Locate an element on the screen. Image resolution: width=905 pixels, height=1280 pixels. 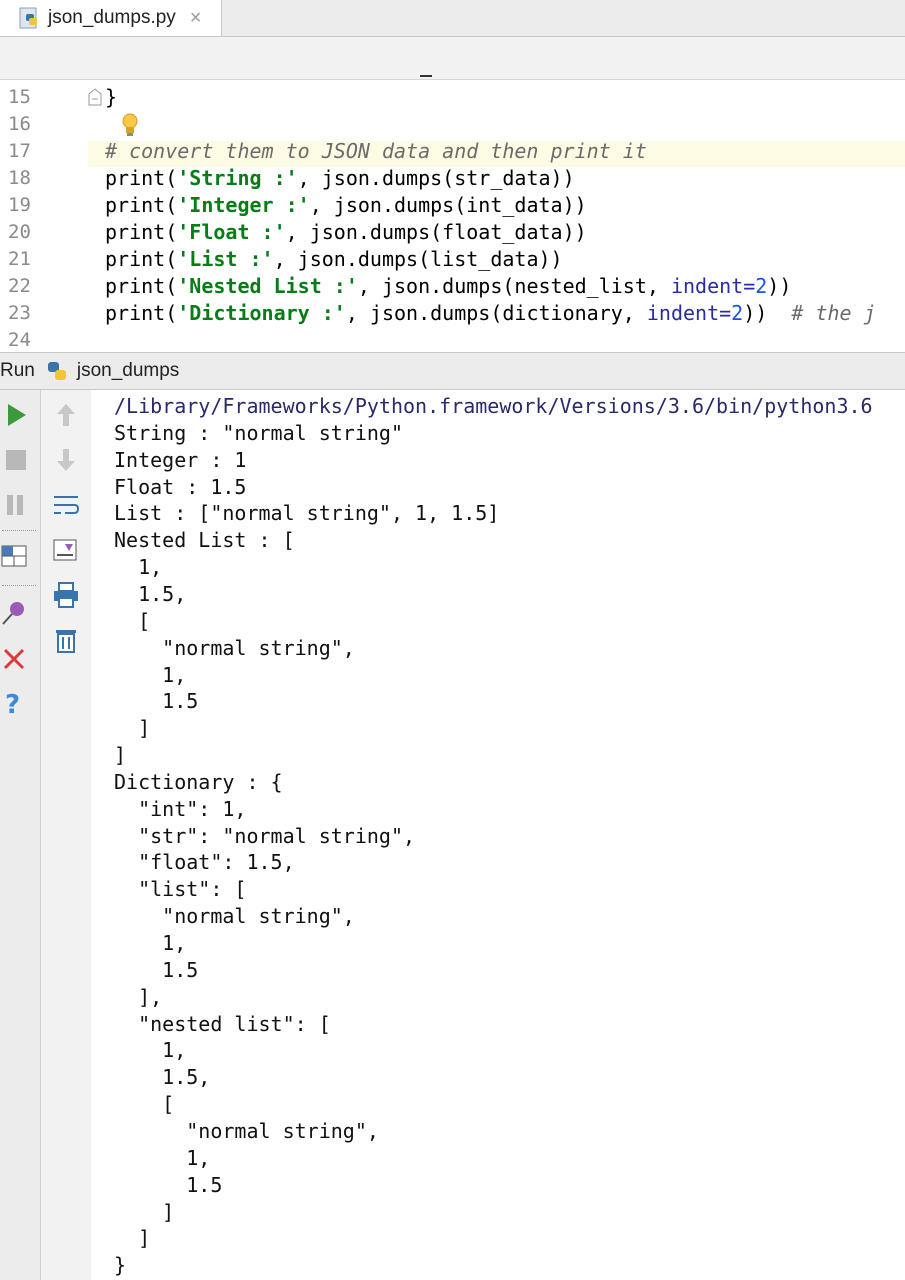
line-number: 16 is located at coordinates (19, 124).